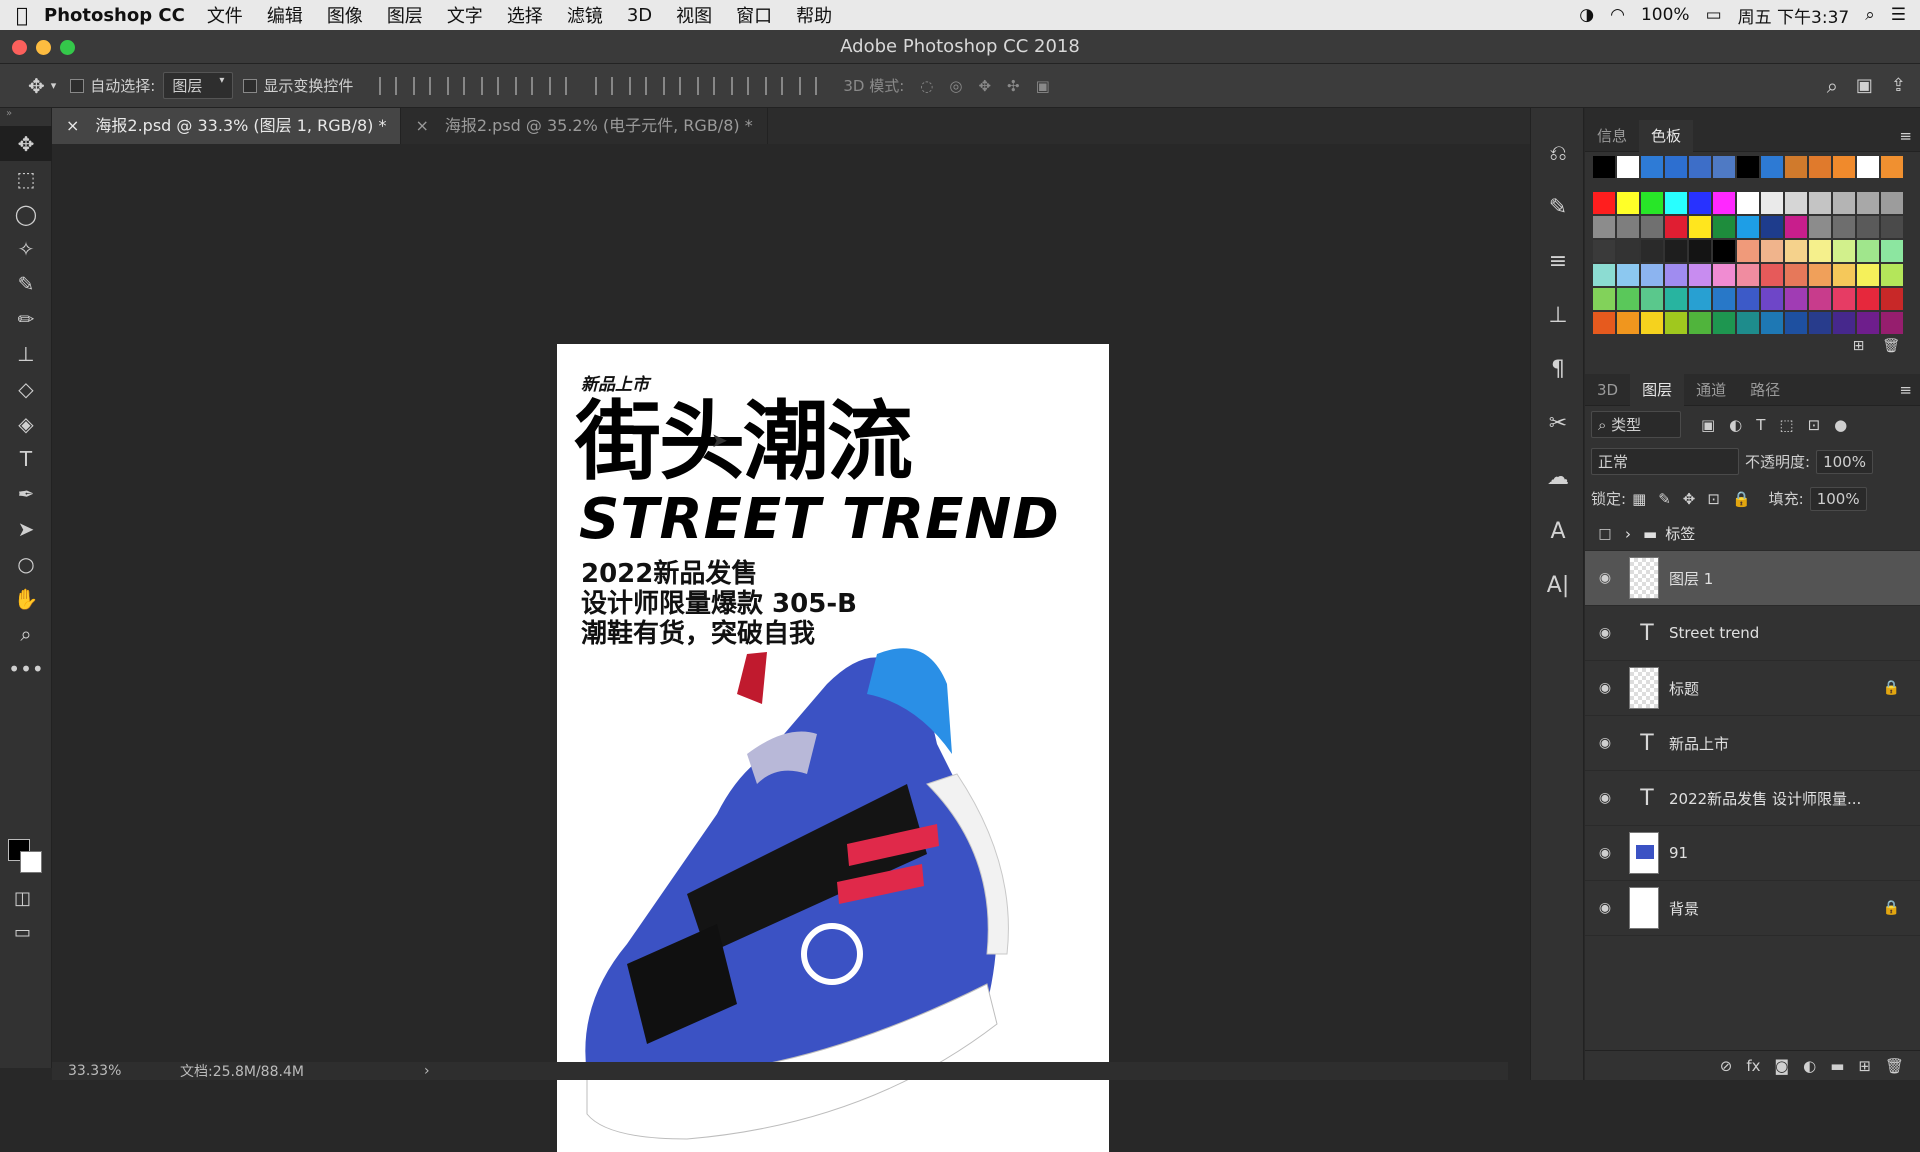 The height and width of the screenshot is (1152, 1920). I want to click on magic-wand-tool: ✧, so click(26, 248).